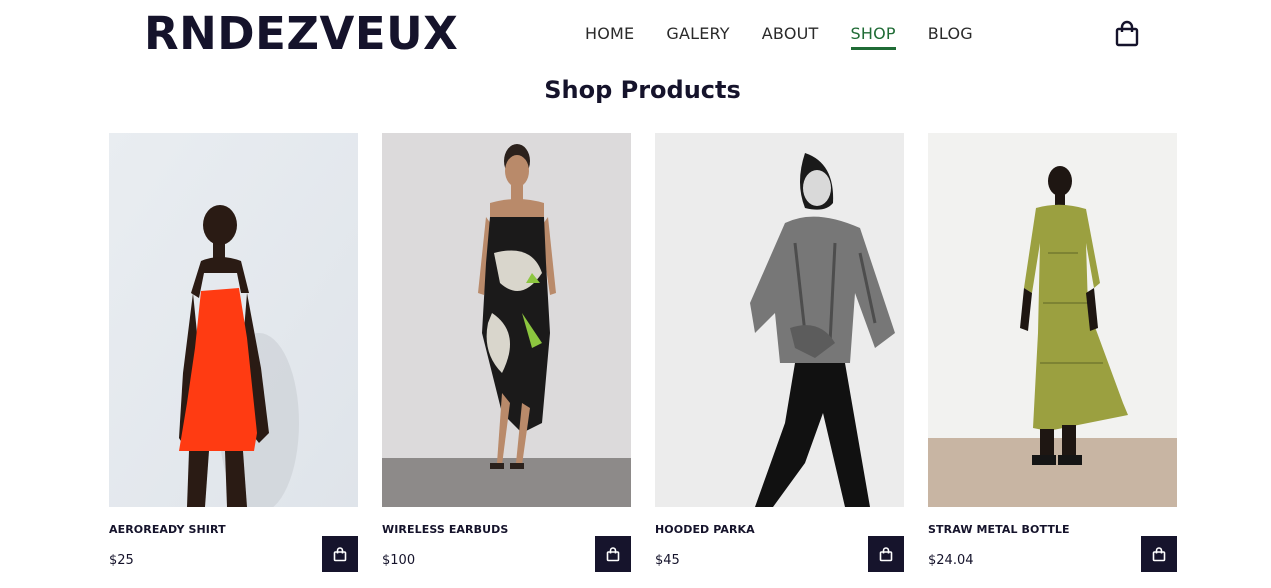  I want to click on product-name: HOODED PARKA, so click(705, 529).